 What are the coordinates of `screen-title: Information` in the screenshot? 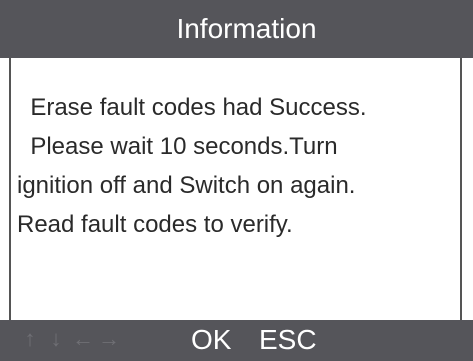 It's located at (246, 28).